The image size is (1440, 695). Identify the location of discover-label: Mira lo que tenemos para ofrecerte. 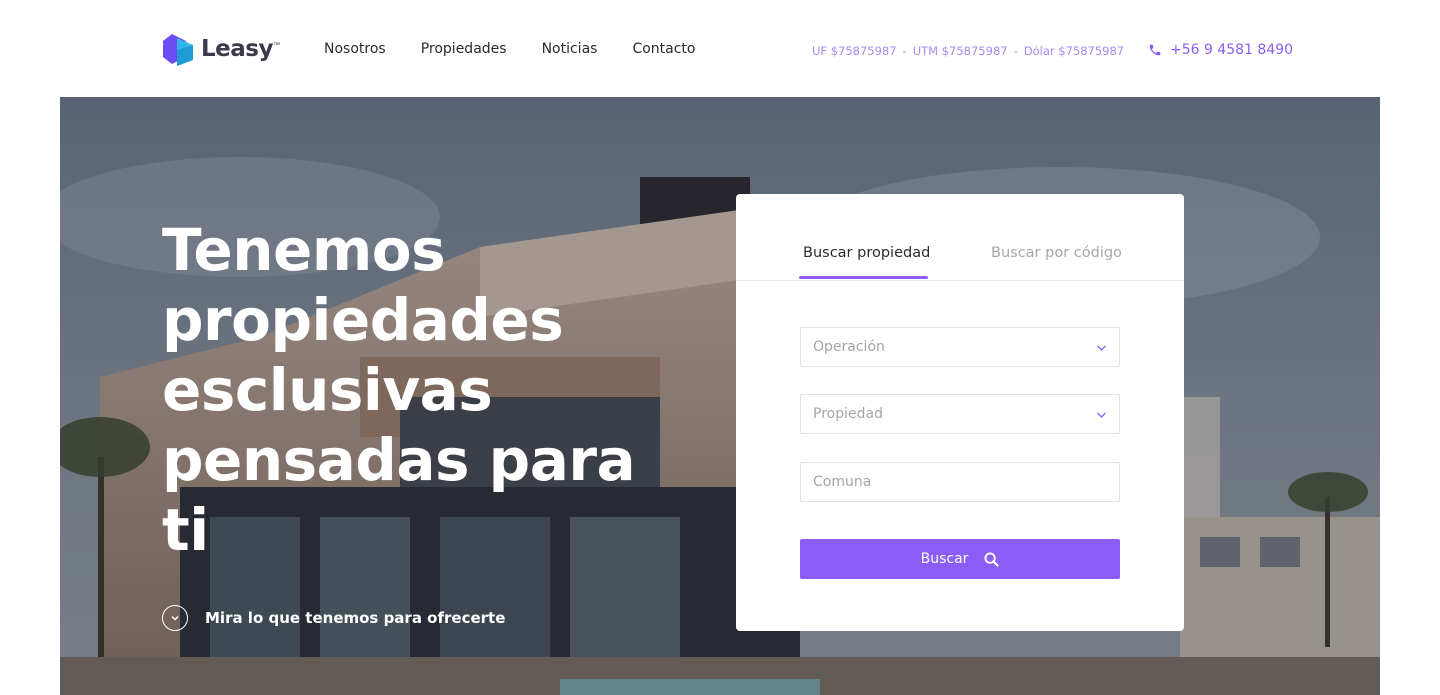
(355, 618).